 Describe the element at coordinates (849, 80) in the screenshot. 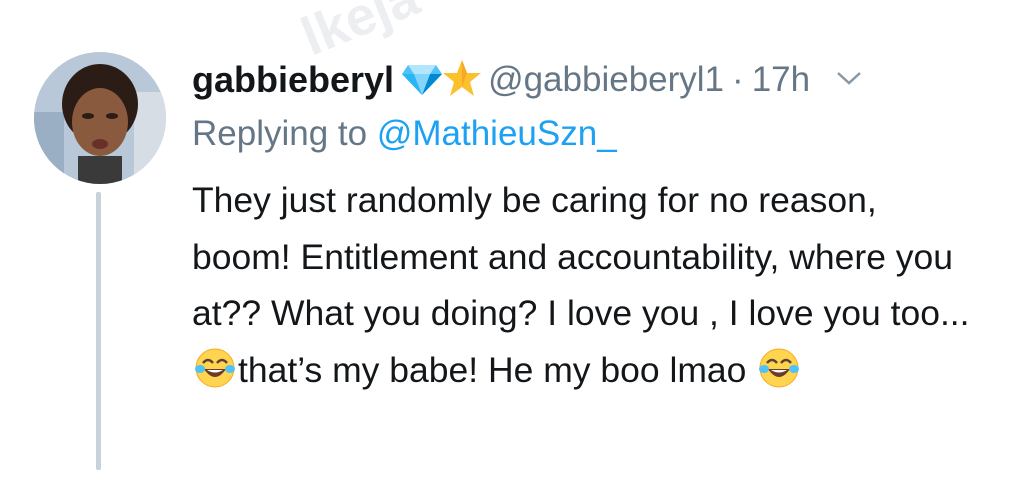

I see `chevron-down-icon` at that location.